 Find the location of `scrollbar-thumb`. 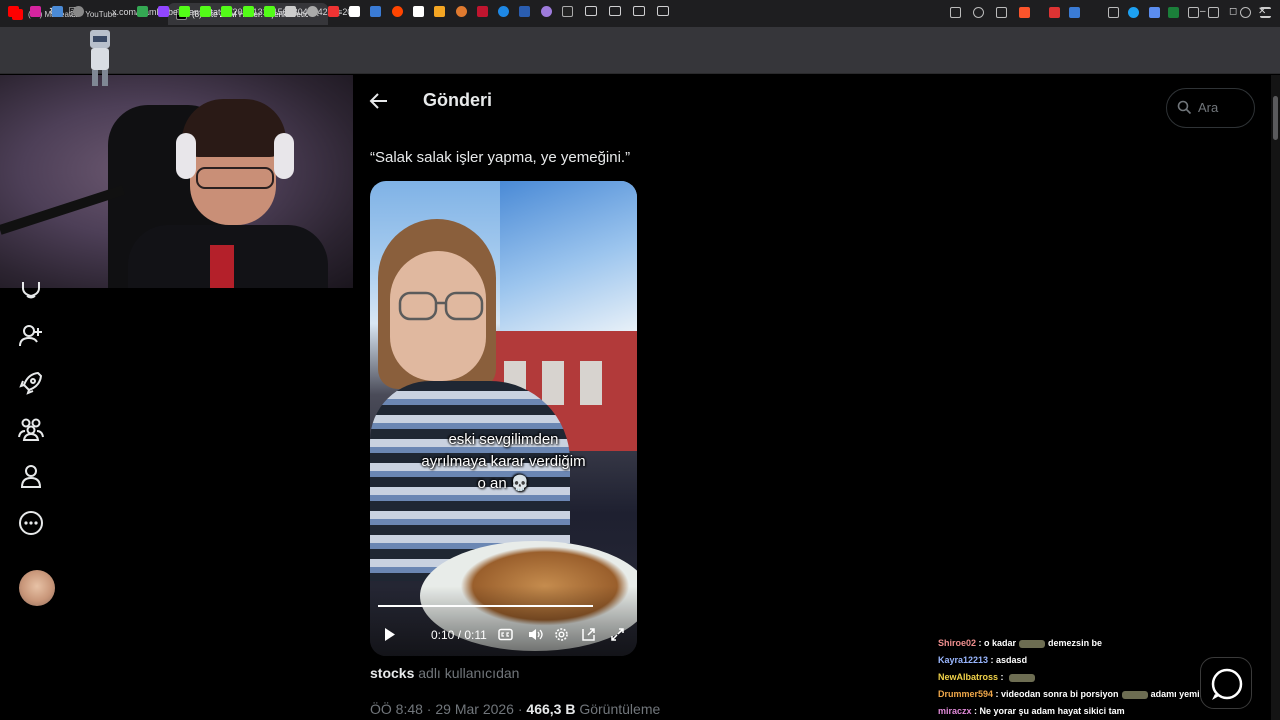

scrollbar-thumb is located at coordinates (1275, 118).